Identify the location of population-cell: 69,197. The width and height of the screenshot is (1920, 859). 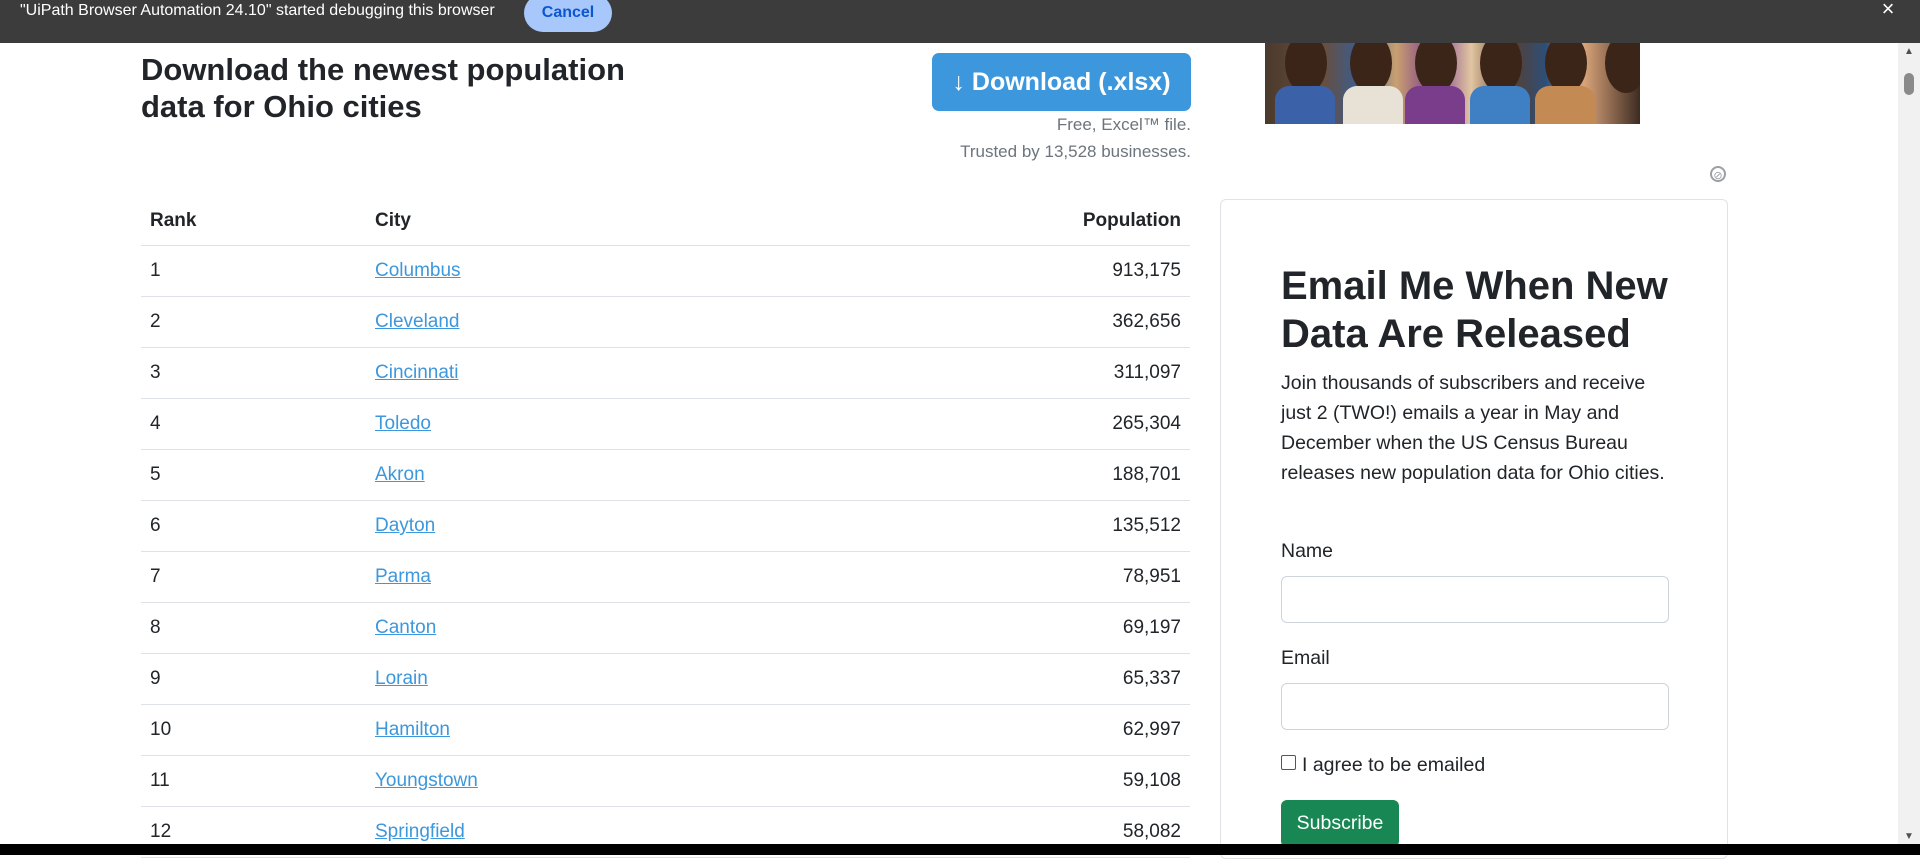
(988, 628).